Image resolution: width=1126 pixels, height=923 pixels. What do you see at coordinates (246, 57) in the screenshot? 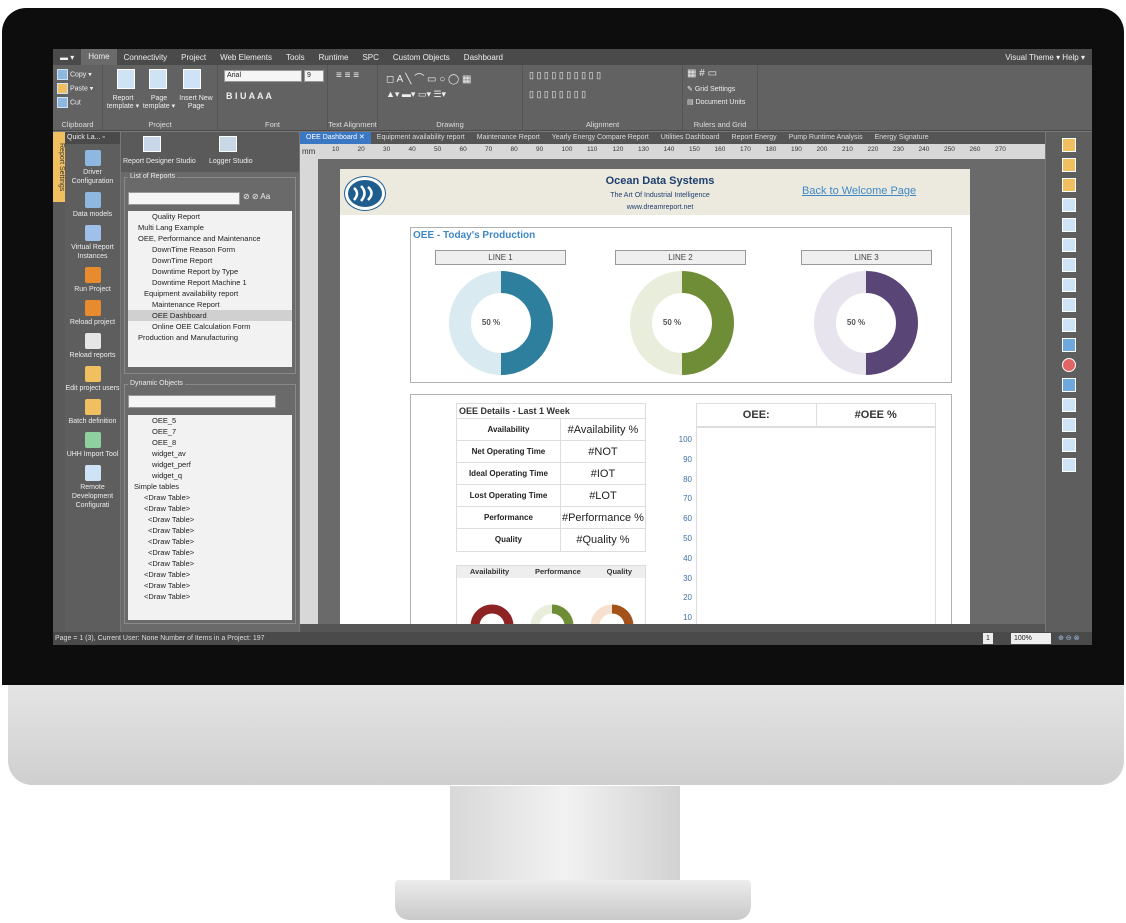
I see `menu-web-elements: Web Elements` at bounding box center [246, 57].